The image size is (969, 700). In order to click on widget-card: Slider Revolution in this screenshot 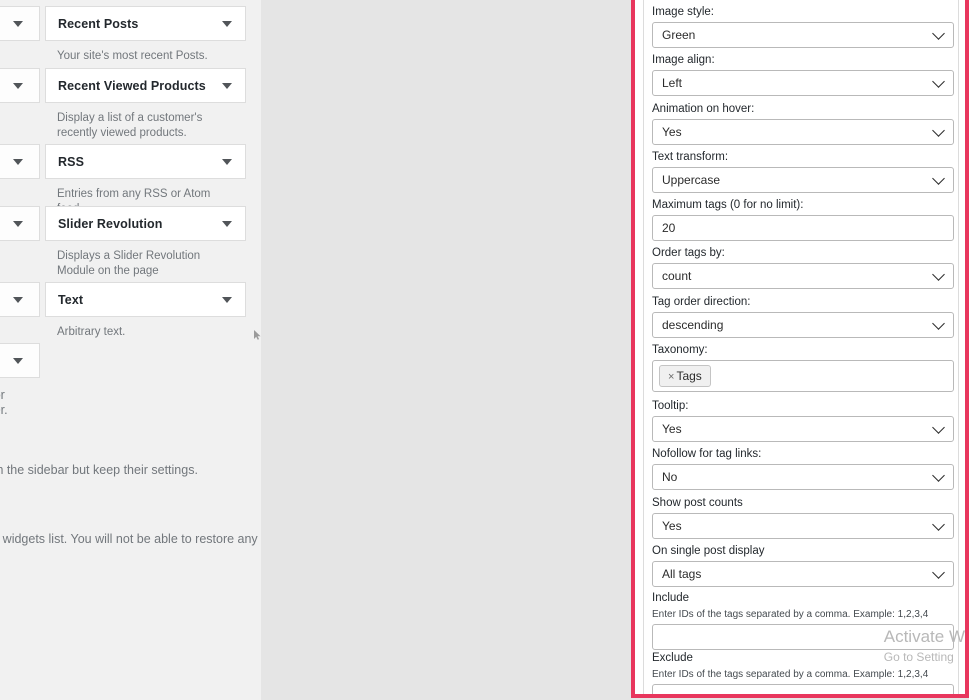, I will do `click(145, 223)`.